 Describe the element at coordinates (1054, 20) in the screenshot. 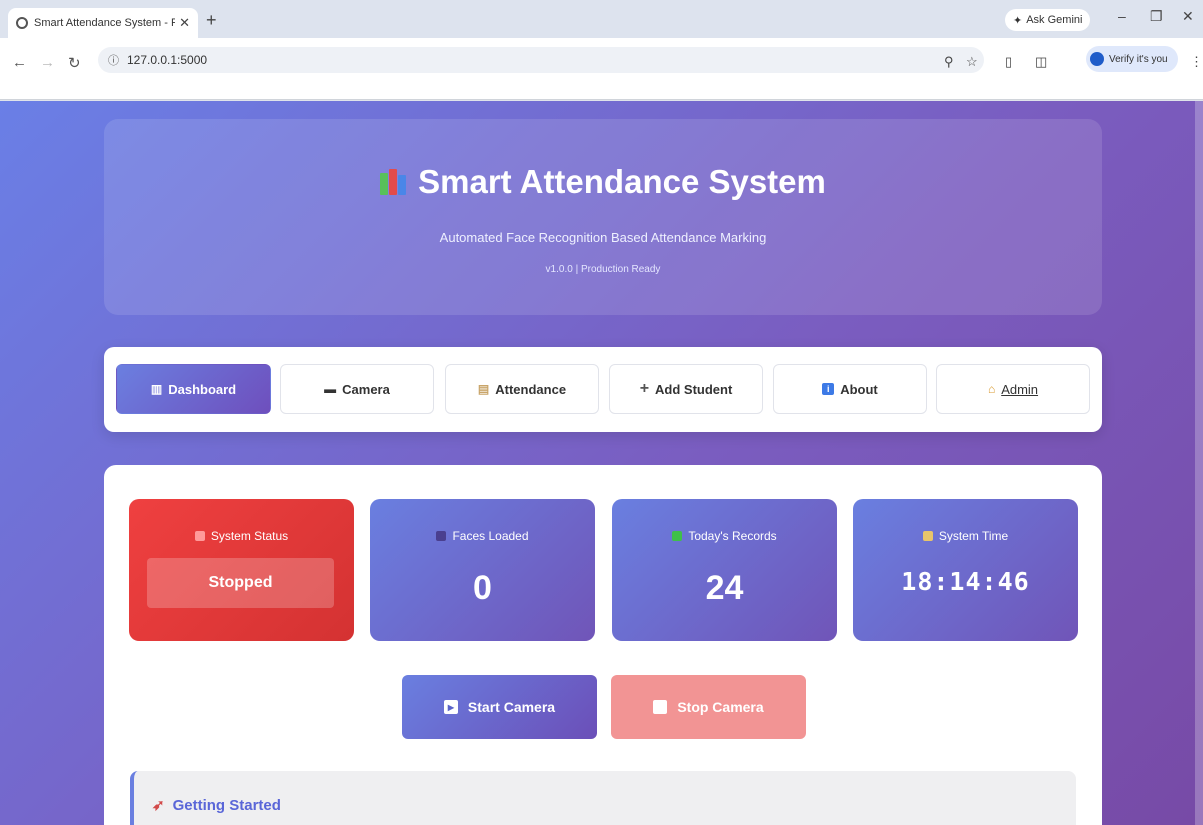

I see `ask-gemini-label: Ask Gemini` at that location.